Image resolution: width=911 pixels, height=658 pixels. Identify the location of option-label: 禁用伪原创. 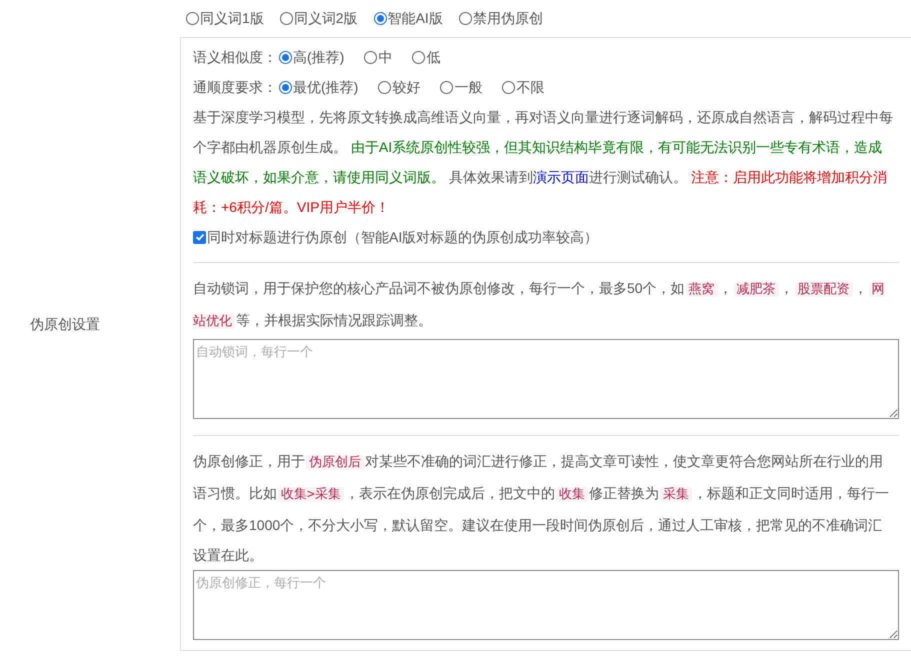
(507, 18).